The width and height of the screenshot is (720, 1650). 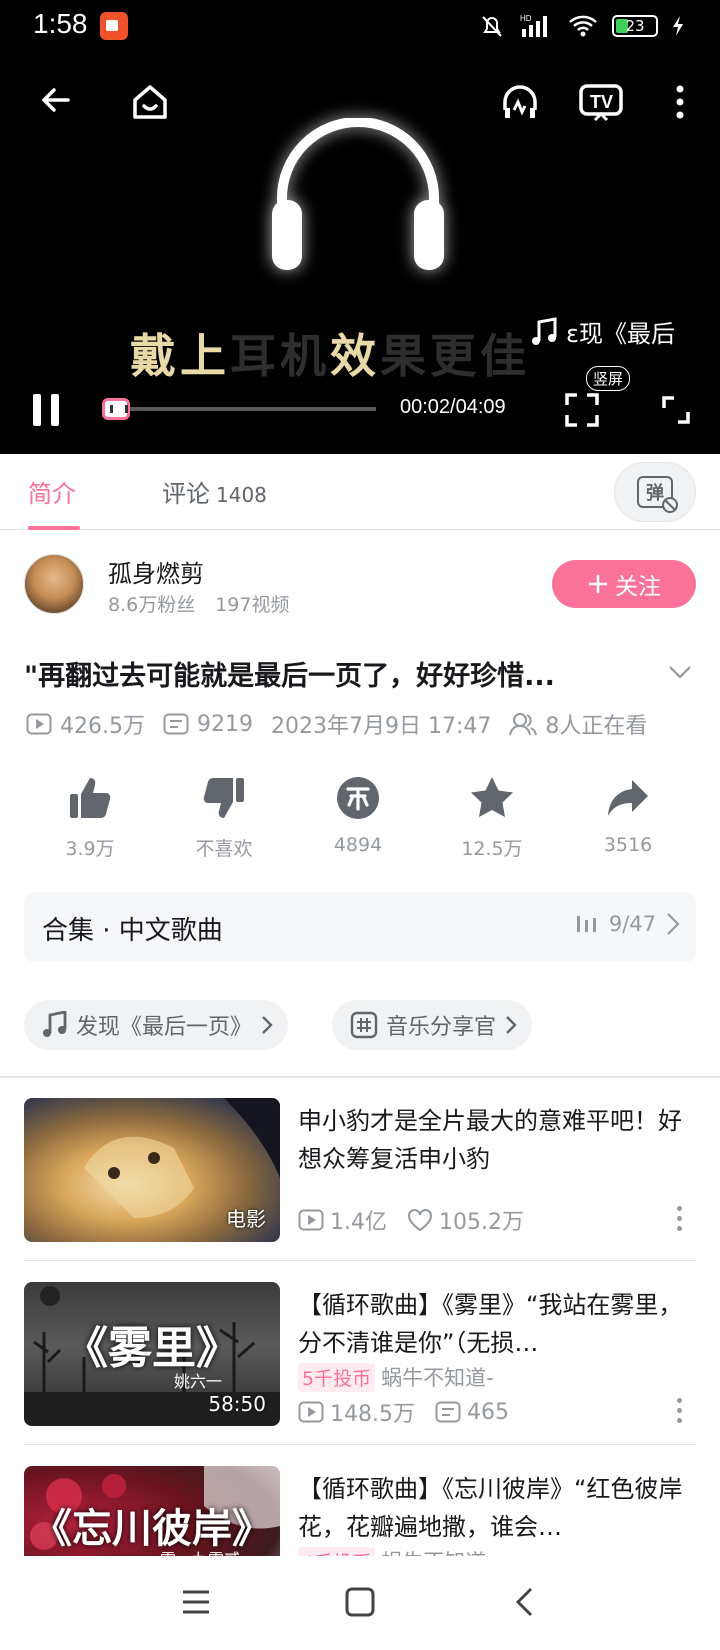 I want to click on cast-tv-button: TV, so click(x=601, y=102).